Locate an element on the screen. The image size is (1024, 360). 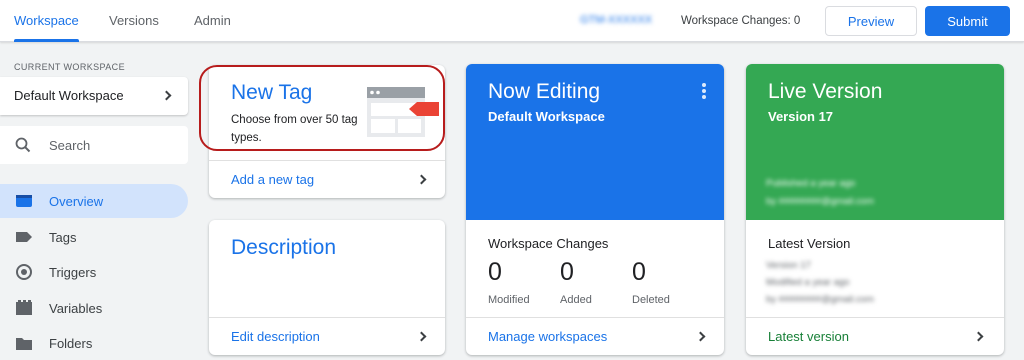
tab-workspace: Workspace is located at coordinates (46, 21).